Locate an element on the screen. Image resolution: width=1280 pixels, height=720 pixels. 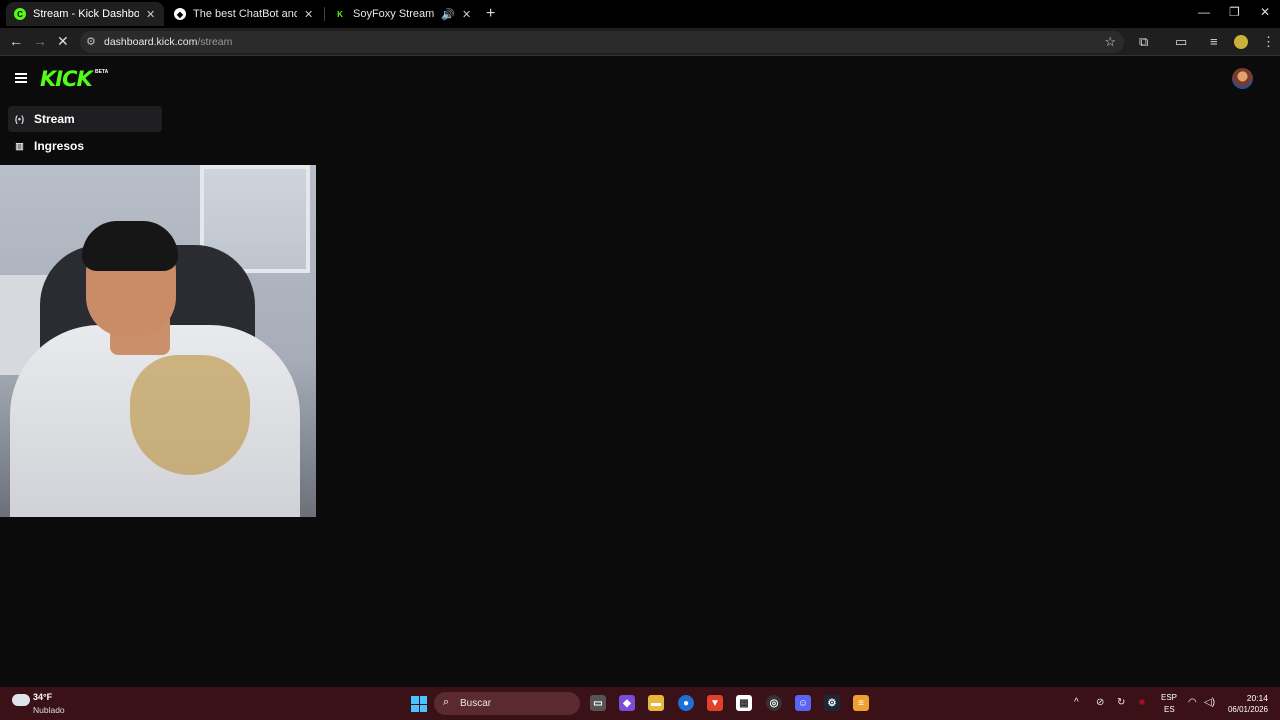
close-window-button: ✕ is located at coordinates (1265, 12).